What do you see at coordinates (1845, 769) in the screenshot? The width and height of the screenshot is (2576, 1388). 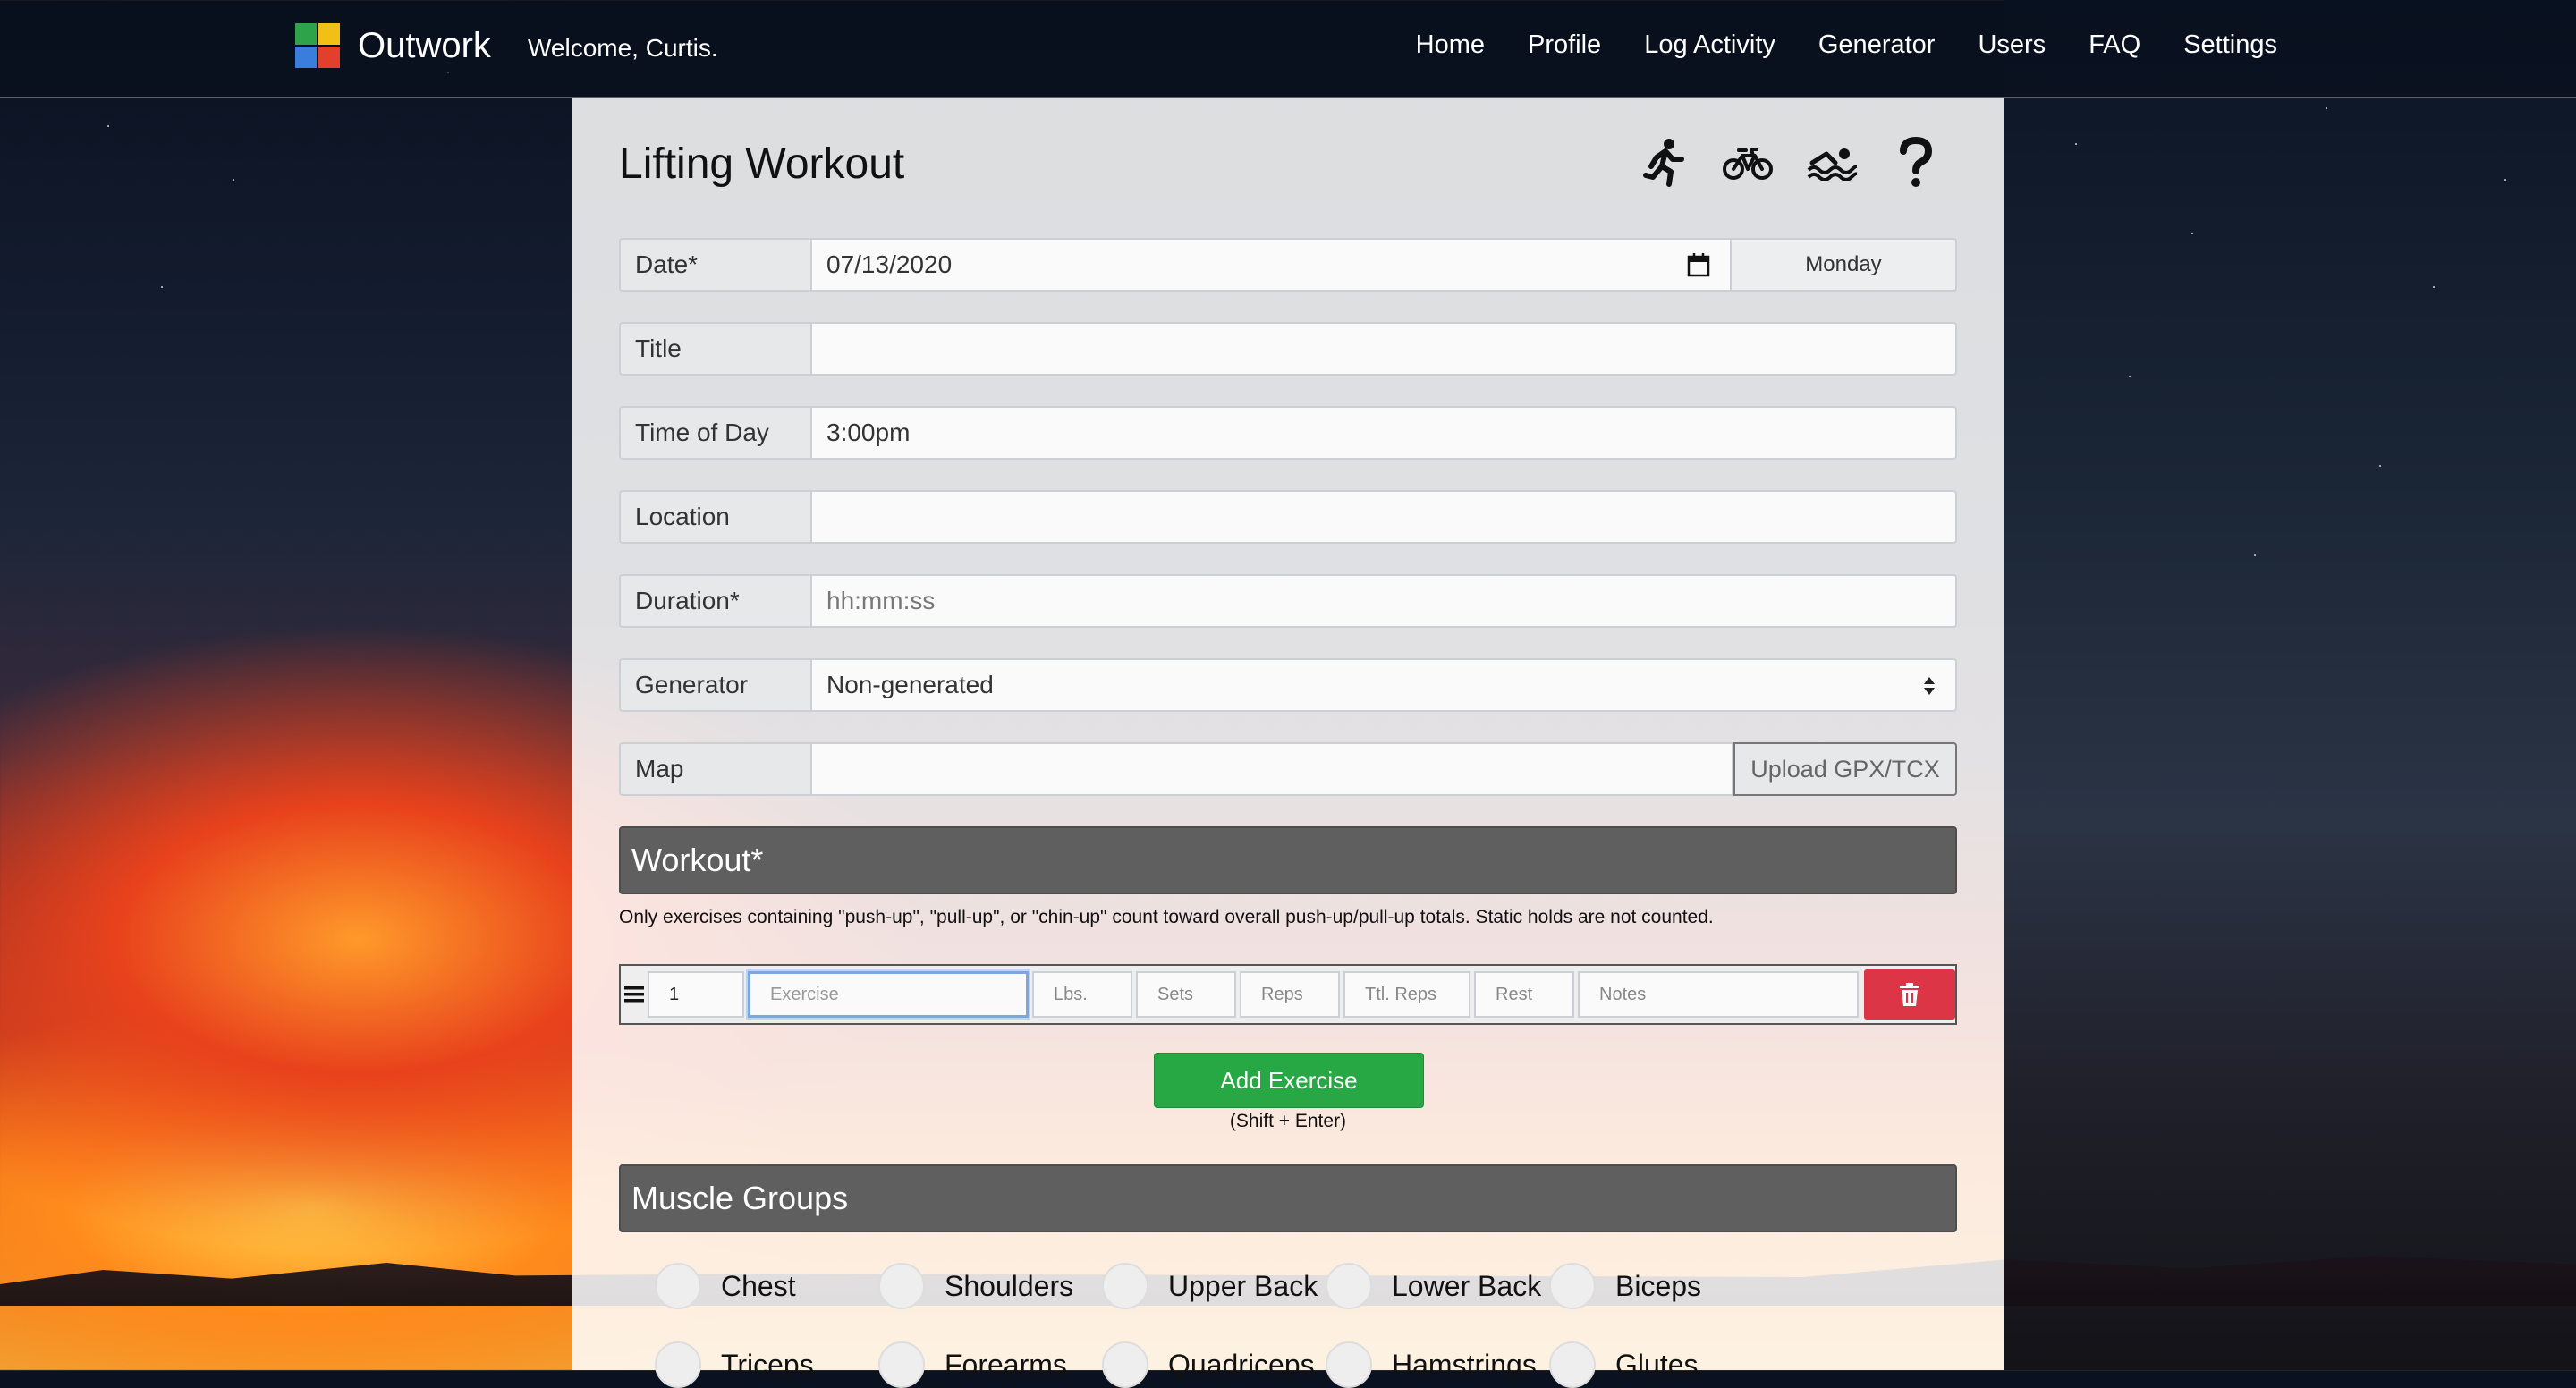 I see `upload-gpx-tcx-button: Upload GPX/TCX` at bounding box center [1845, 769].